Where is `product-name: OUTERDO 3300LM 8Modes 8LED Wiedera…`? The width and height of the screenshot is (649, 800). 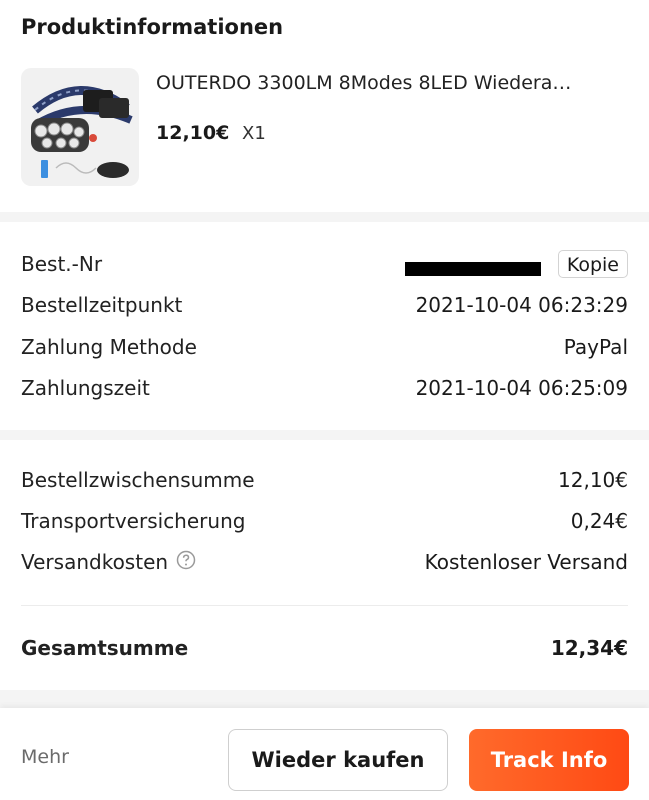 product-name: OUTERDO 3300LM 8Modes 8LED Wiedera… is located at coordinates (391, 83).